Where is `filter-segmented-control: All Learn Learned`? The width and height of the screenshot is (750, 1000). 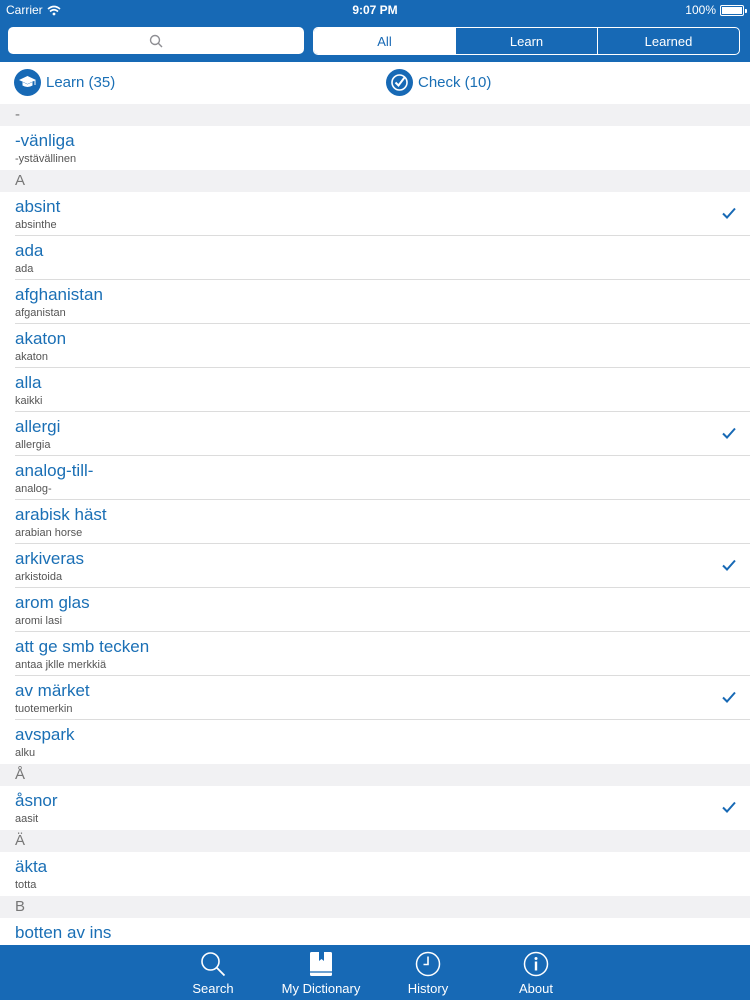
filter-segmented-control: All Learn Learned is located at coordinates (526, 41).